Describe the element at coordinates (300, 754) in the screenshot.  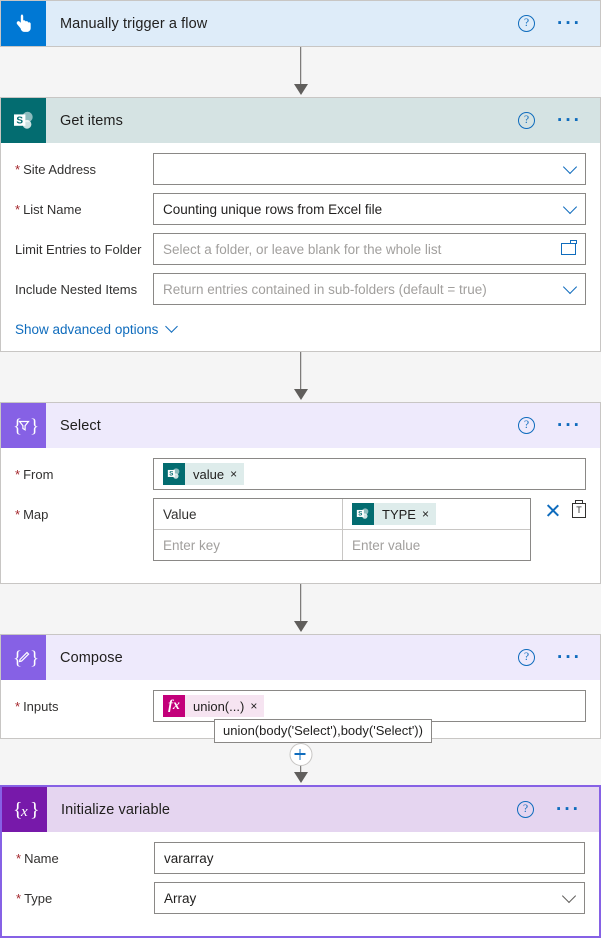
I see `insert-new-step-button` at that location.